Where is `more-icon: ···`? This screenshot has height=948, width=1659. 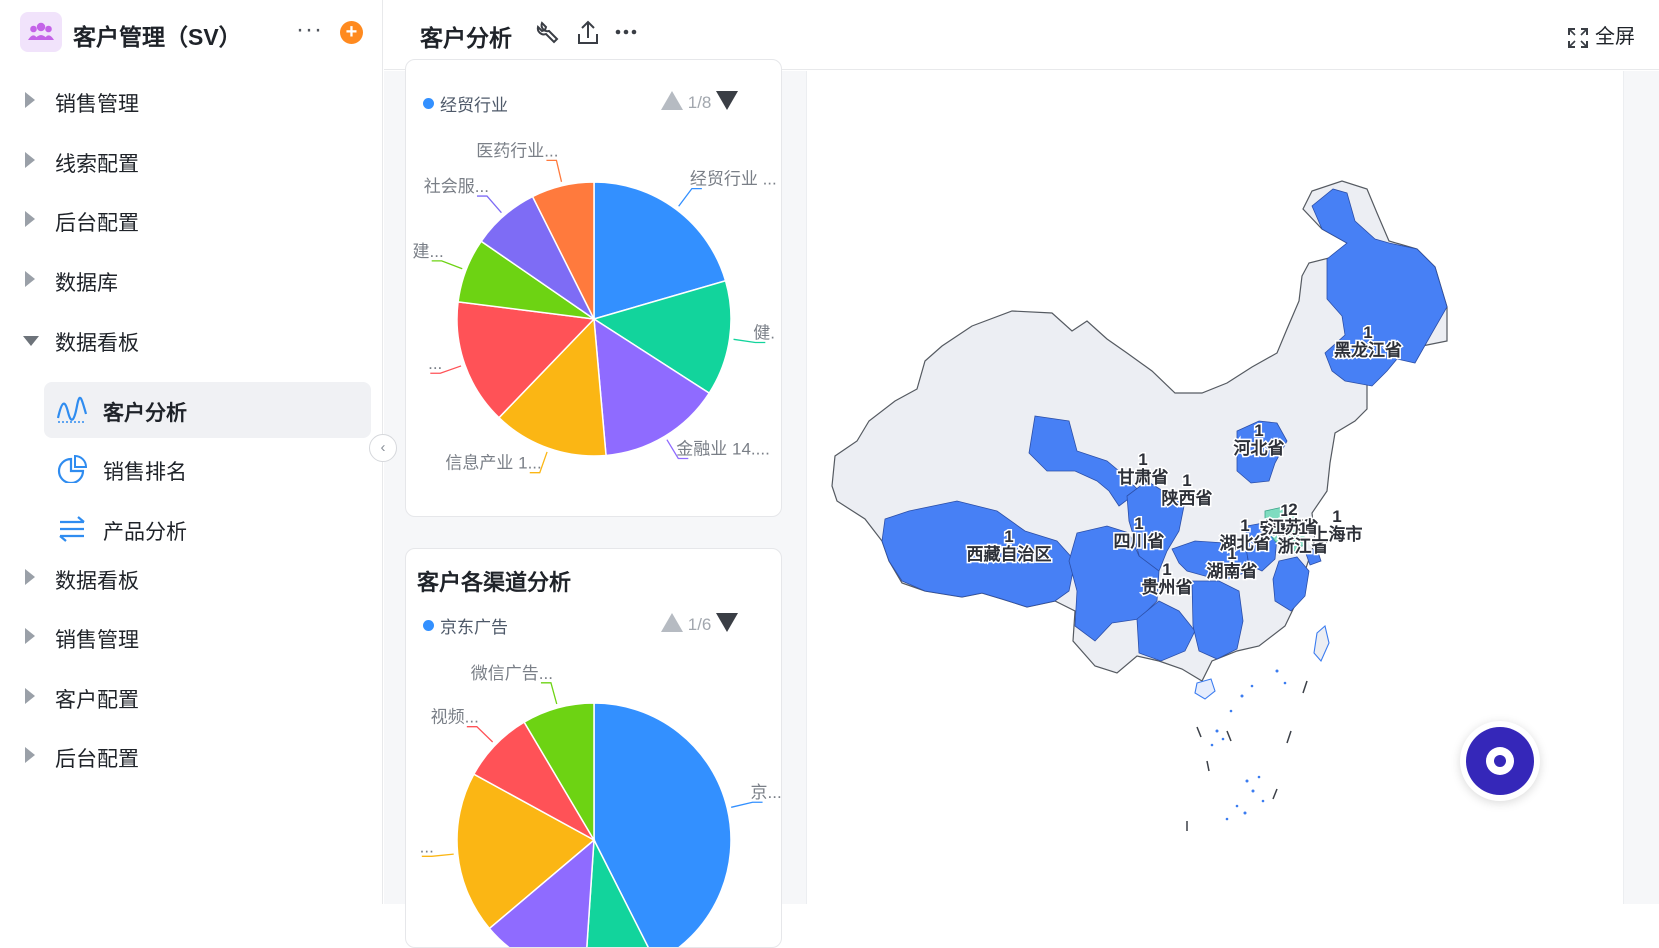 more-icon: ··· is located at coordinates (309, 30).